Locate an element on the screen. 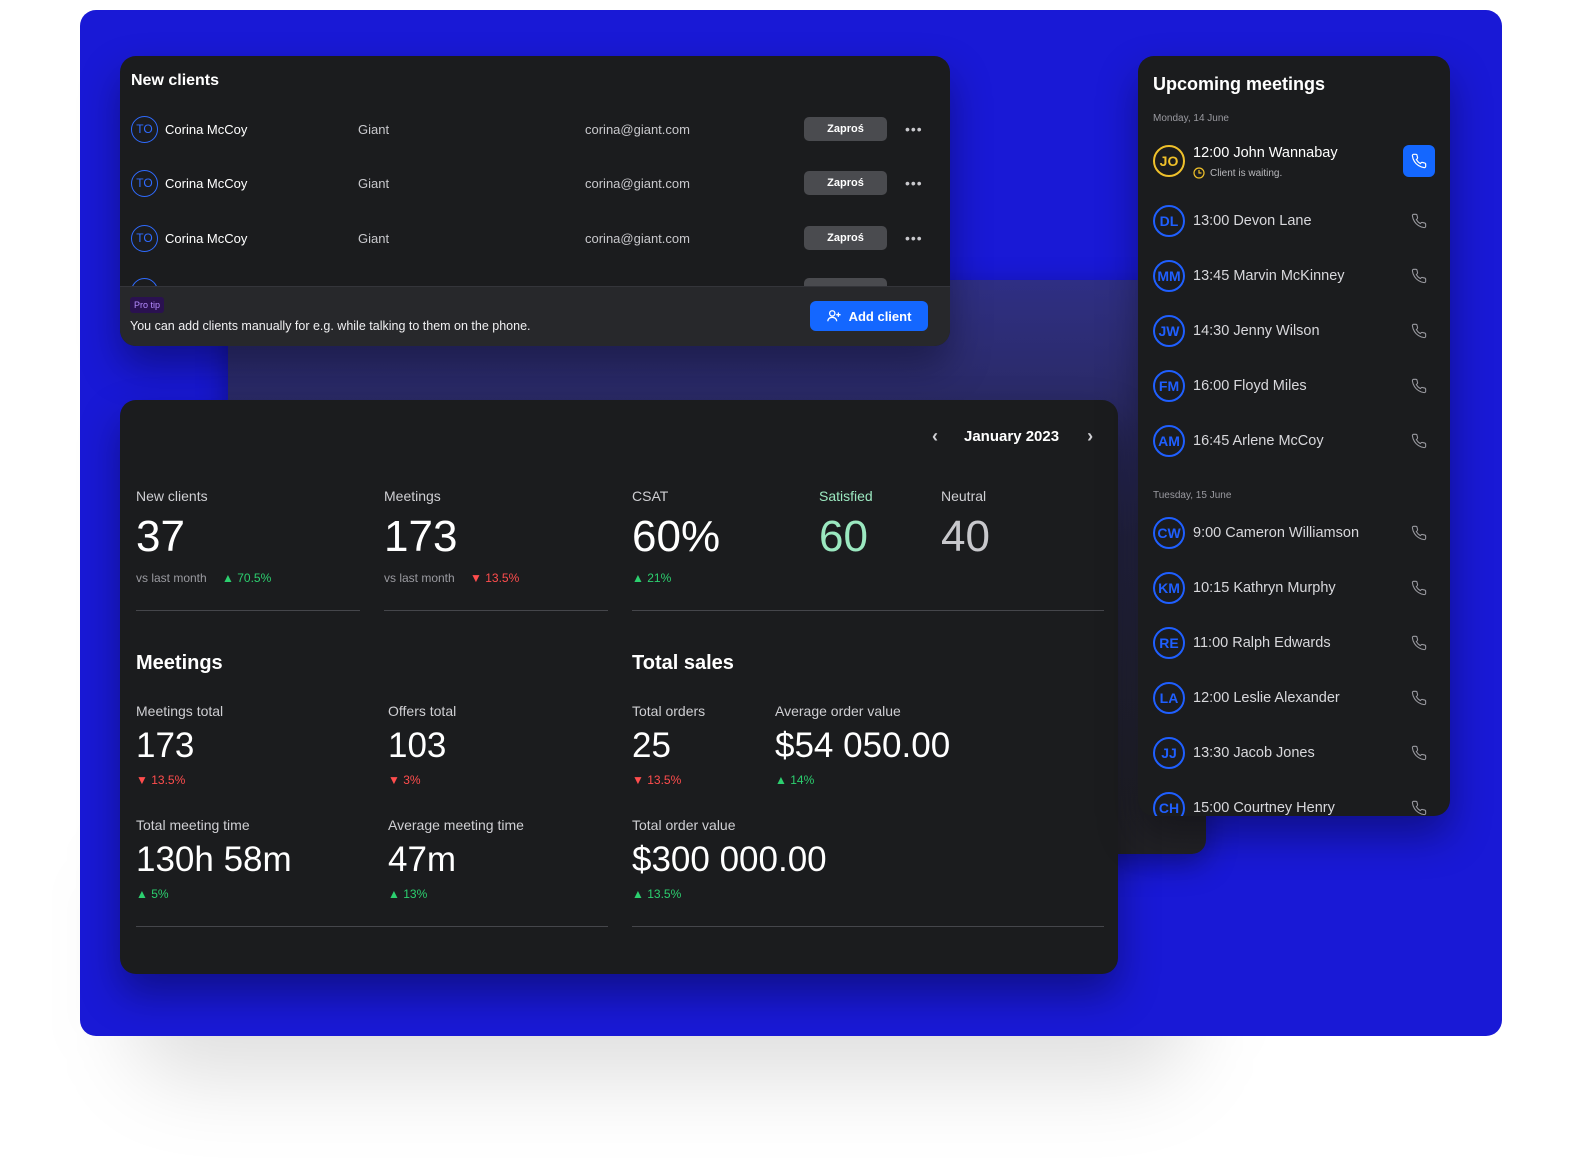  meetings-total-value: 173 is located at coordinates (165, 745).